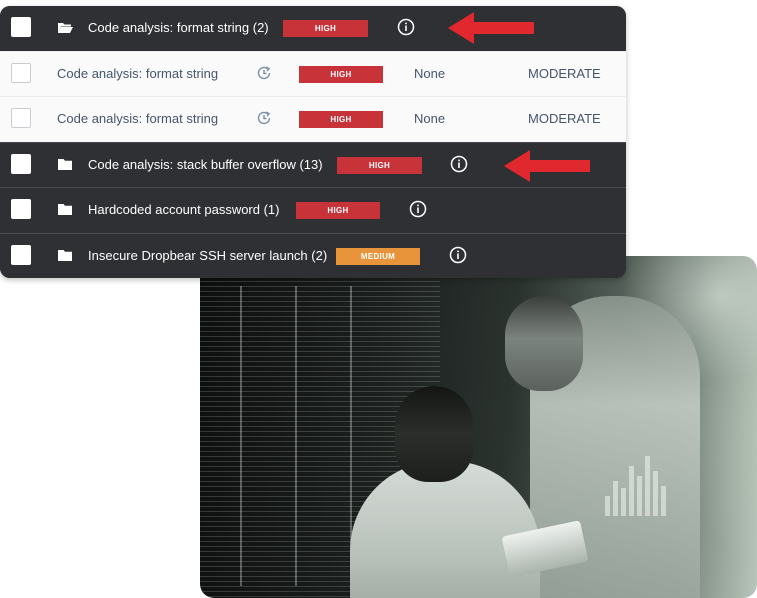  What do you see at coordinates (178, 27) in the screenshot?
I see `issue-group-title: Code analysis: format string (2)` at bounding box center [178, 27].